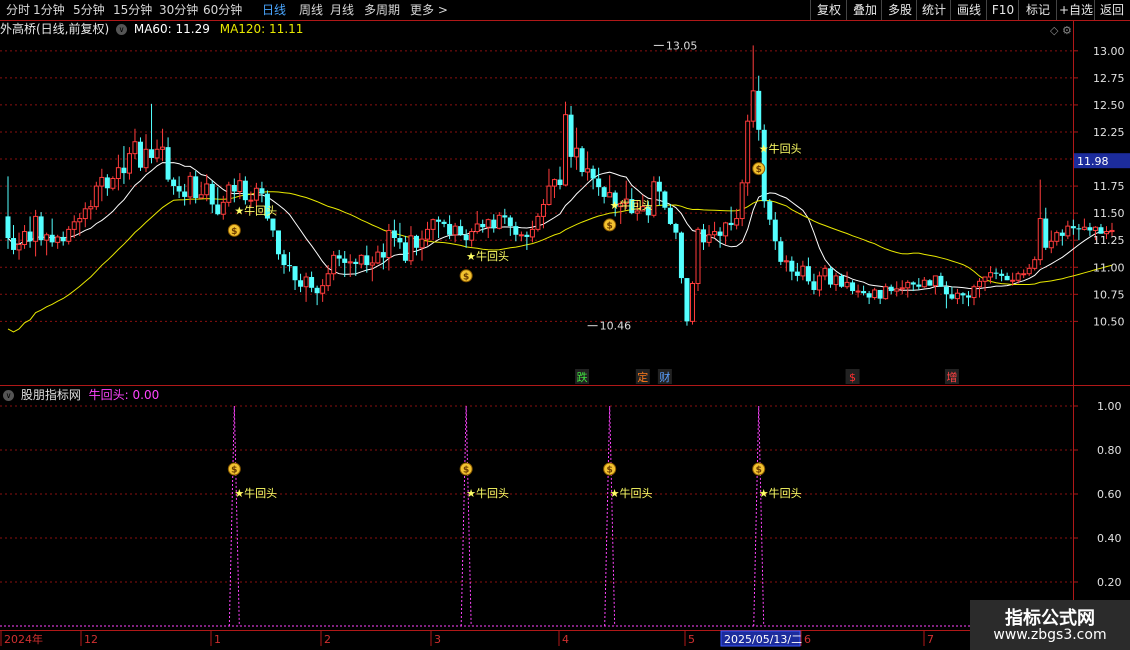  What do you see at coordinates (1050, 635) in the screenshot?
I see `watermark-url: www.zbgs3.com` at bounding box center [1050, 635].